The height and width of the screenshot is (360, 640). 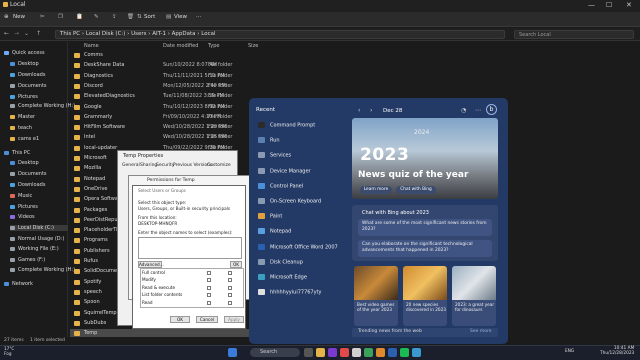 What do you see at coordinates (425, 332) in the screenshot?
I see `trending-bar: Trending news from the web See more` at bounding box center [425, 332].